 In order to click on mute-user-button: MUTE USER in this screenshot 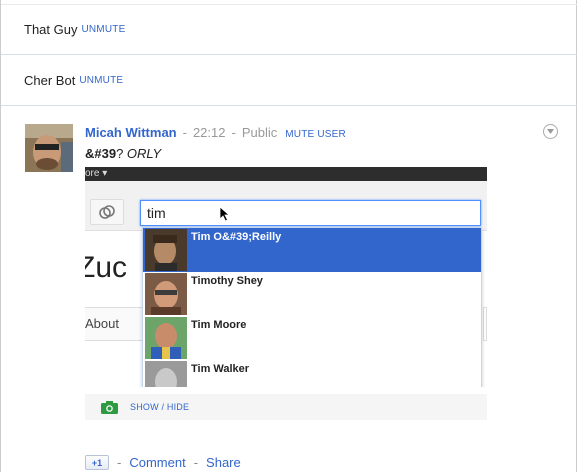, I will do `click(315, 134)`.